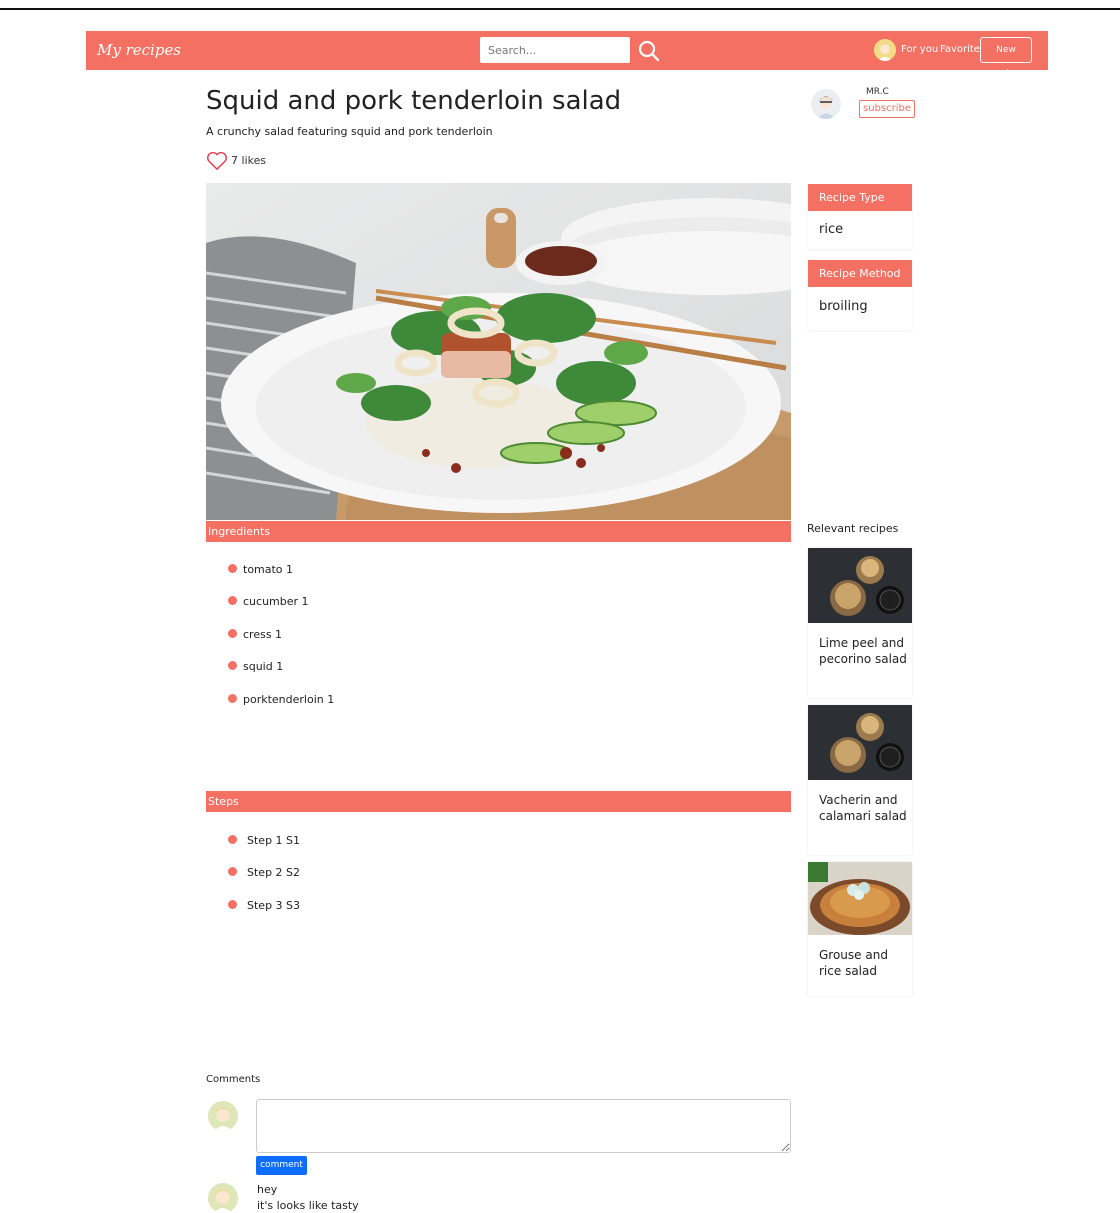 This screenshot has height=1213, width=1120. Describe the element at coordinates (281, 1165) in the screenshot. I see `comment-button: comment` at that location.